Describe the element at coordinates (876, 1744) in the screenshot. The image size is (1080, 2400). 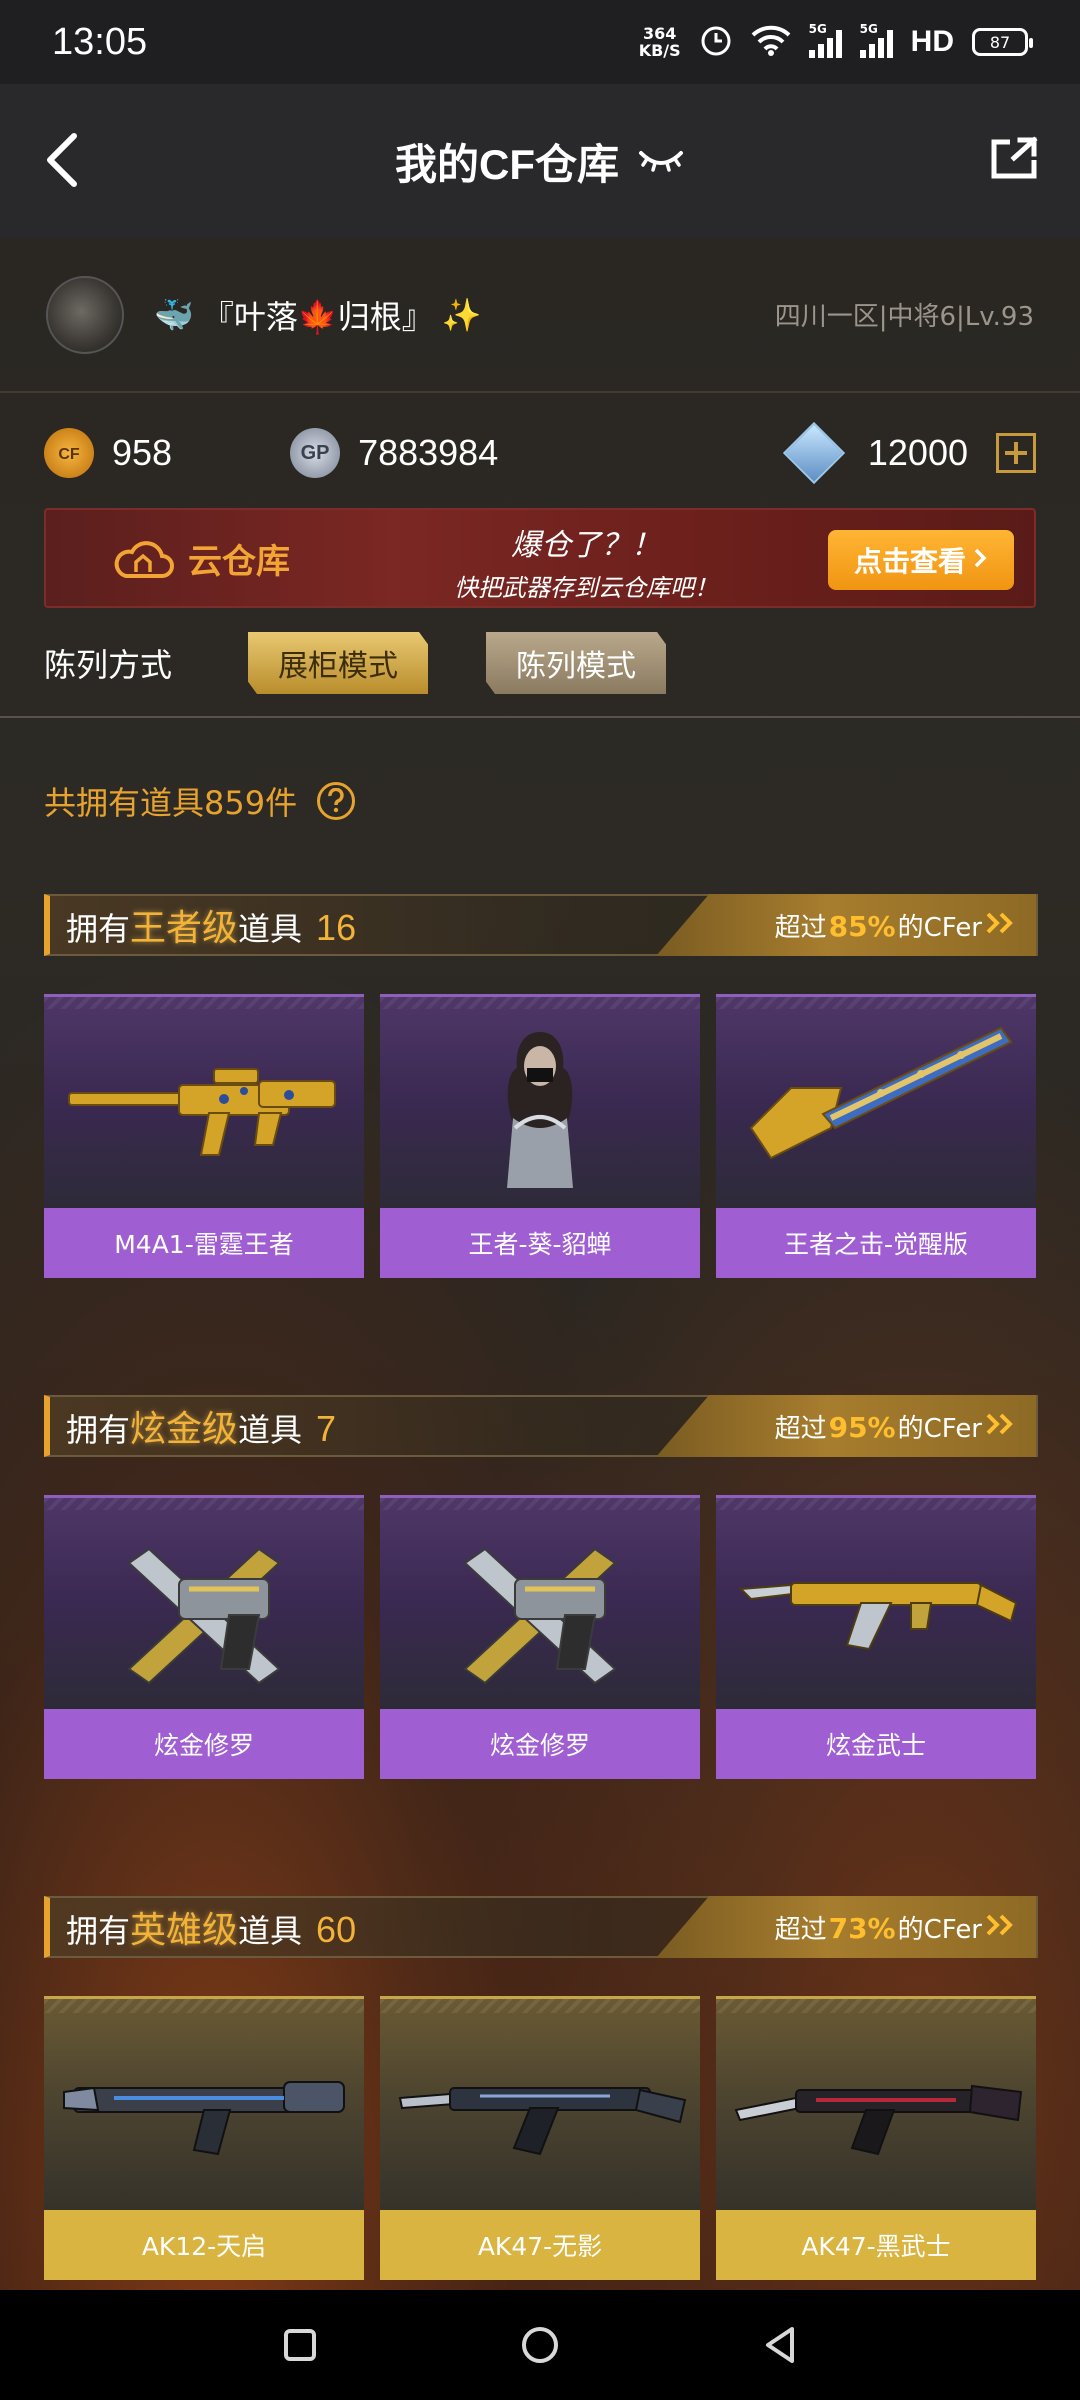
I see `item-name: 炫金武士` at that location.